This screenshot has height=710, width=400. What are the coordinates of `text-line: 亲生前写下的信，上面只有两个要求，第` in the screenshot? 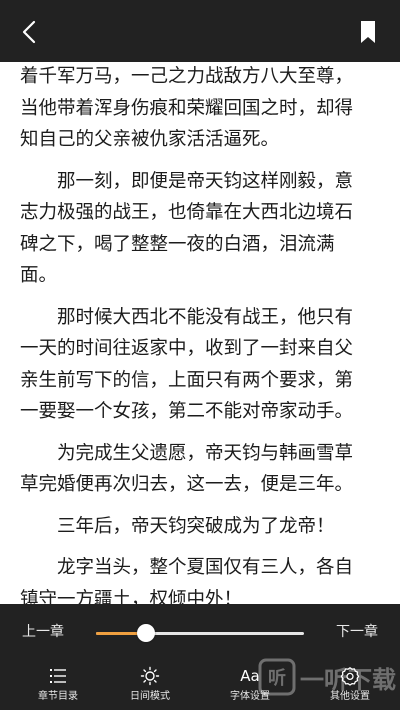 It's located at (187, 380).